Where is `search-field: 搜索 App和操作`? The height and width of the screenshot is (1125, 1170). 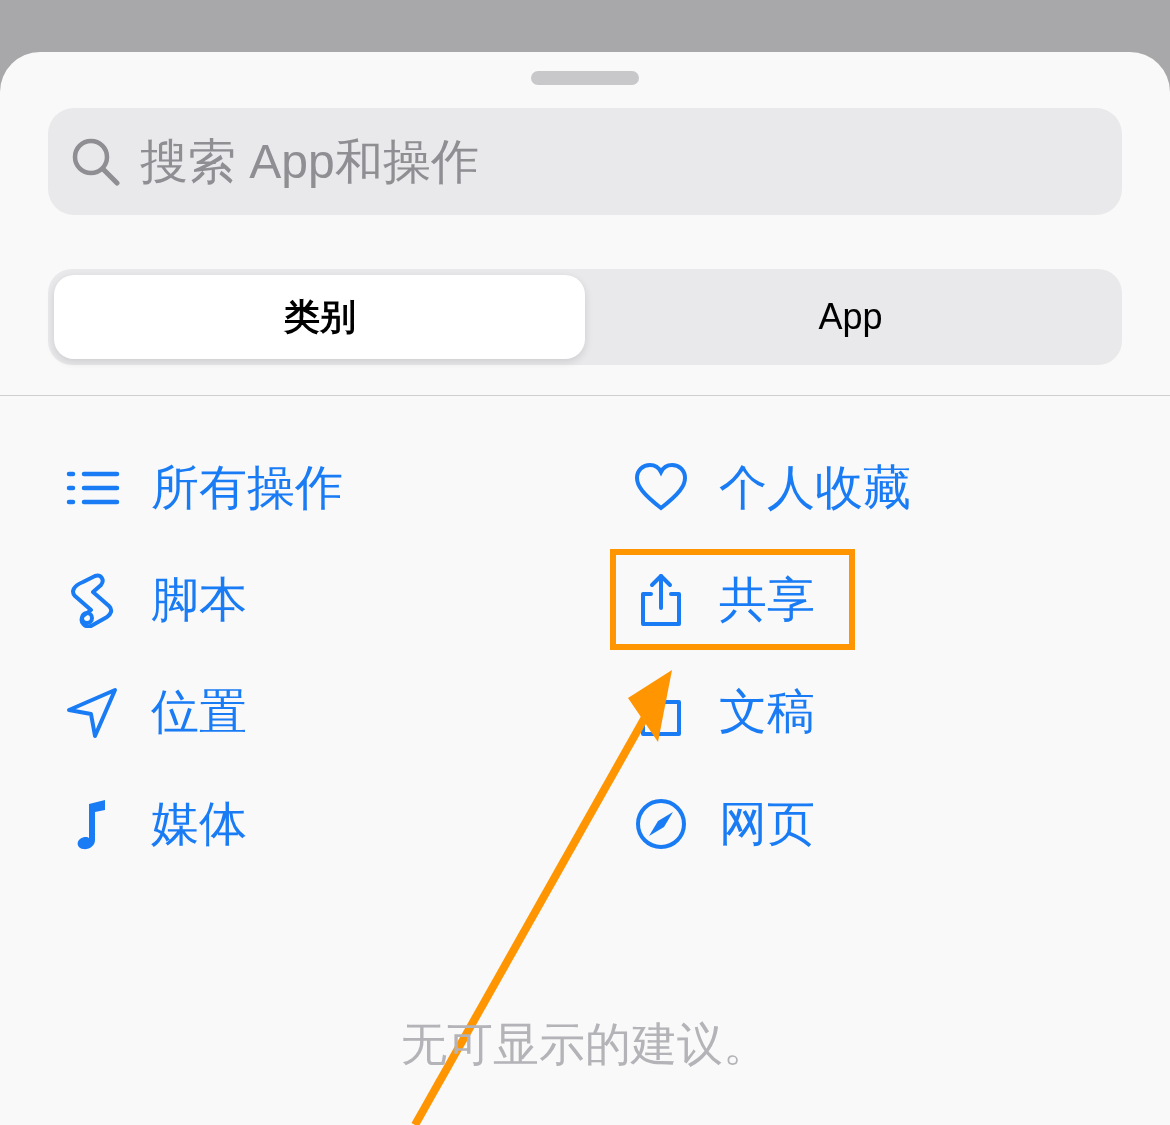
search-field: 搜索 App和操作 is located at coordinates (585, 161).